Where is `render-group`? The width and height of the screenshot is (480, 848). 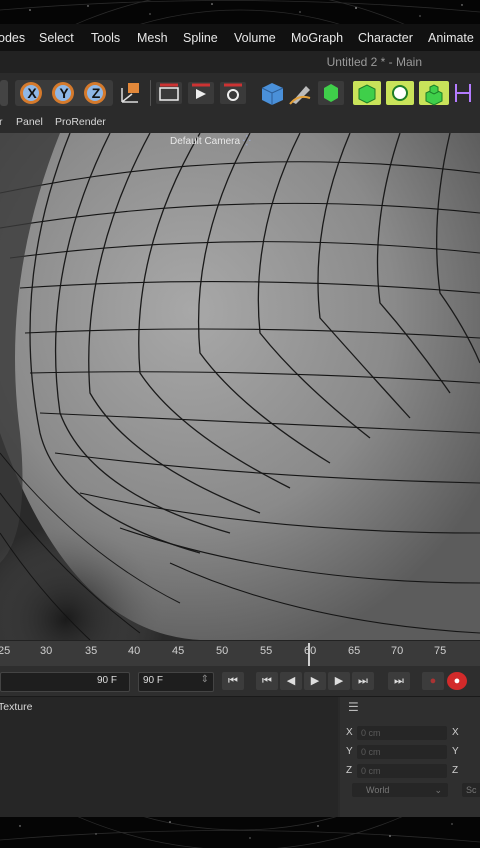 render-group is located at coordinates (201, 93).